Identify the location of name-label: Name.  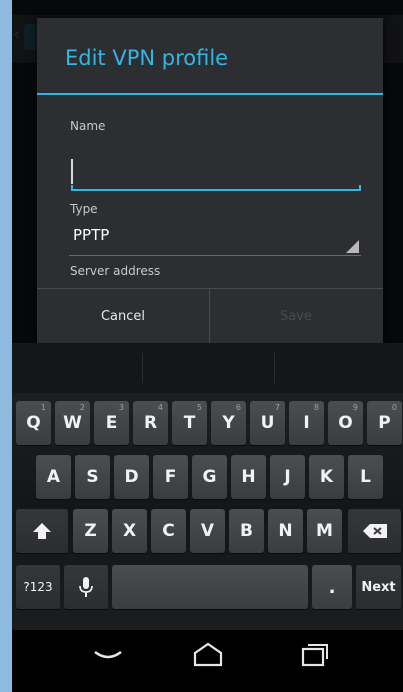
(88, 126).